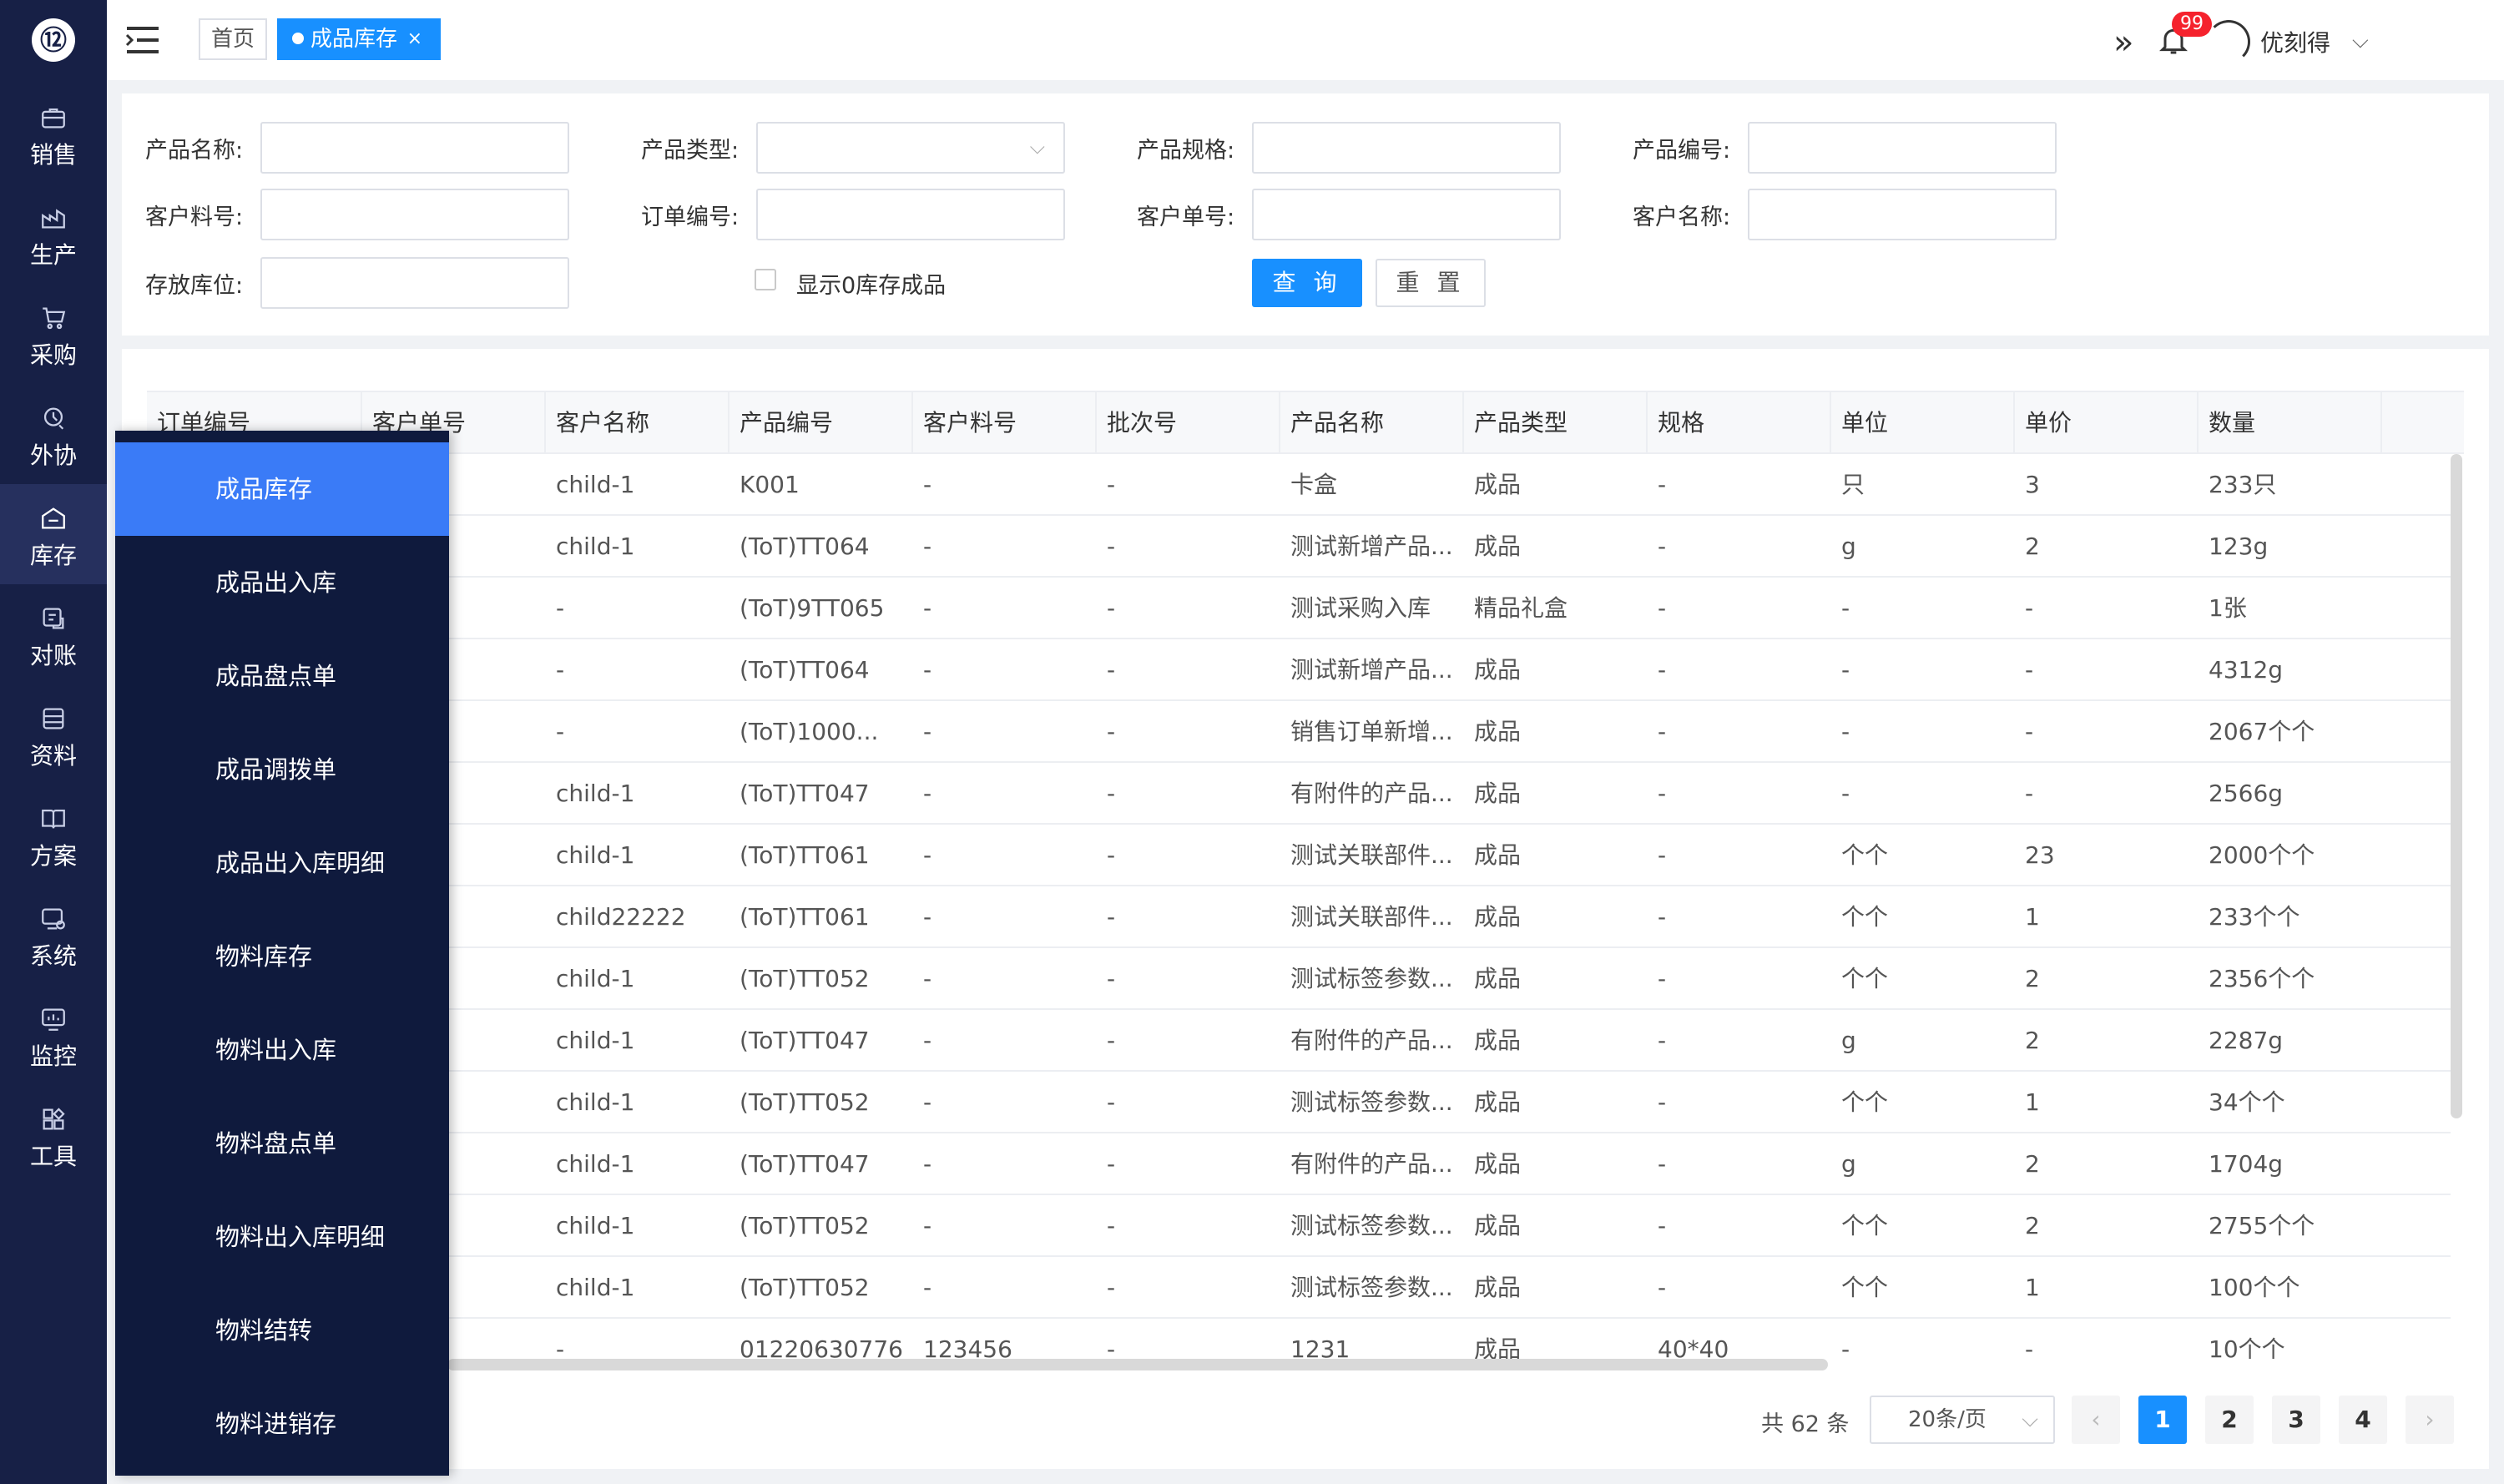 Image resolution: width=2504 pixels, height=1484 pixels. I want to click on query-button: 查 询, so click(1307, 283).